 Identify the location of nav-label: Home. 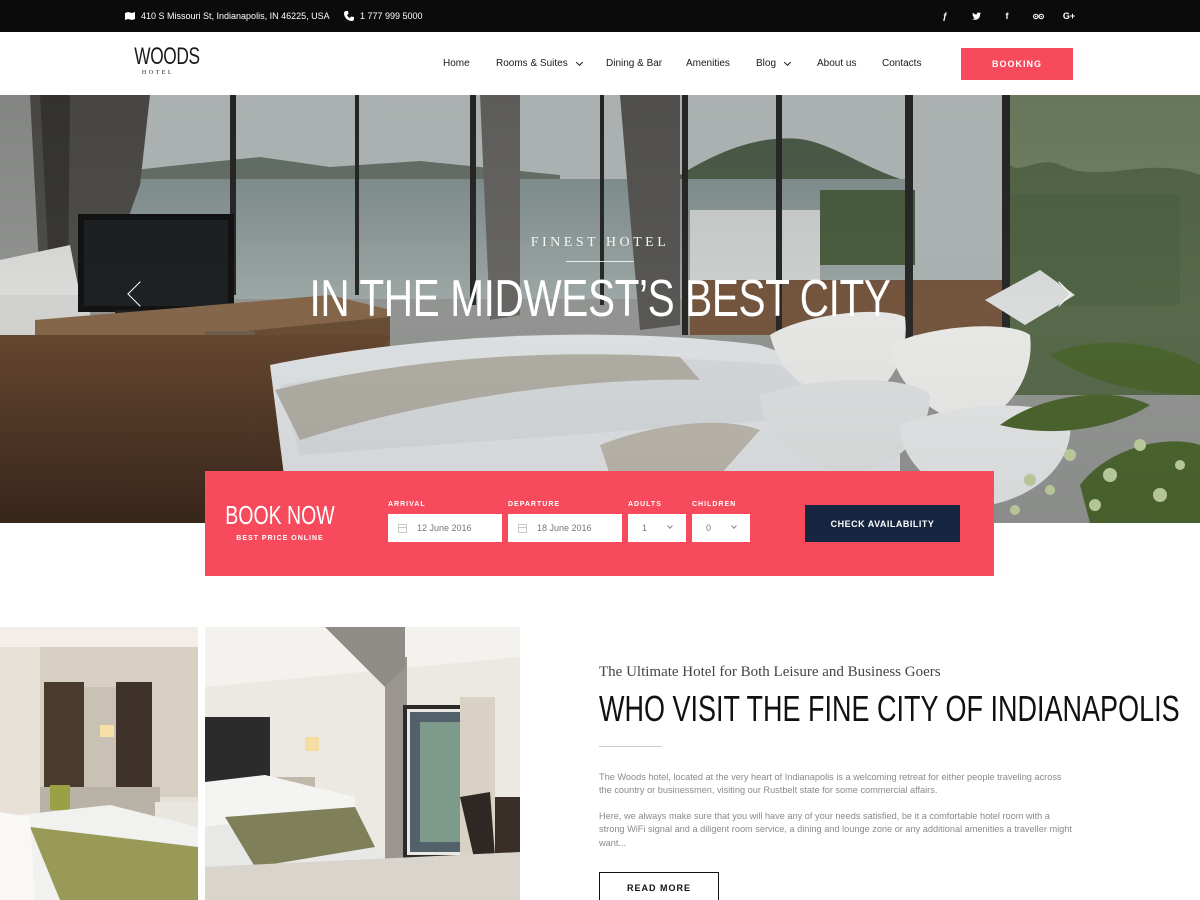
(456, 63).